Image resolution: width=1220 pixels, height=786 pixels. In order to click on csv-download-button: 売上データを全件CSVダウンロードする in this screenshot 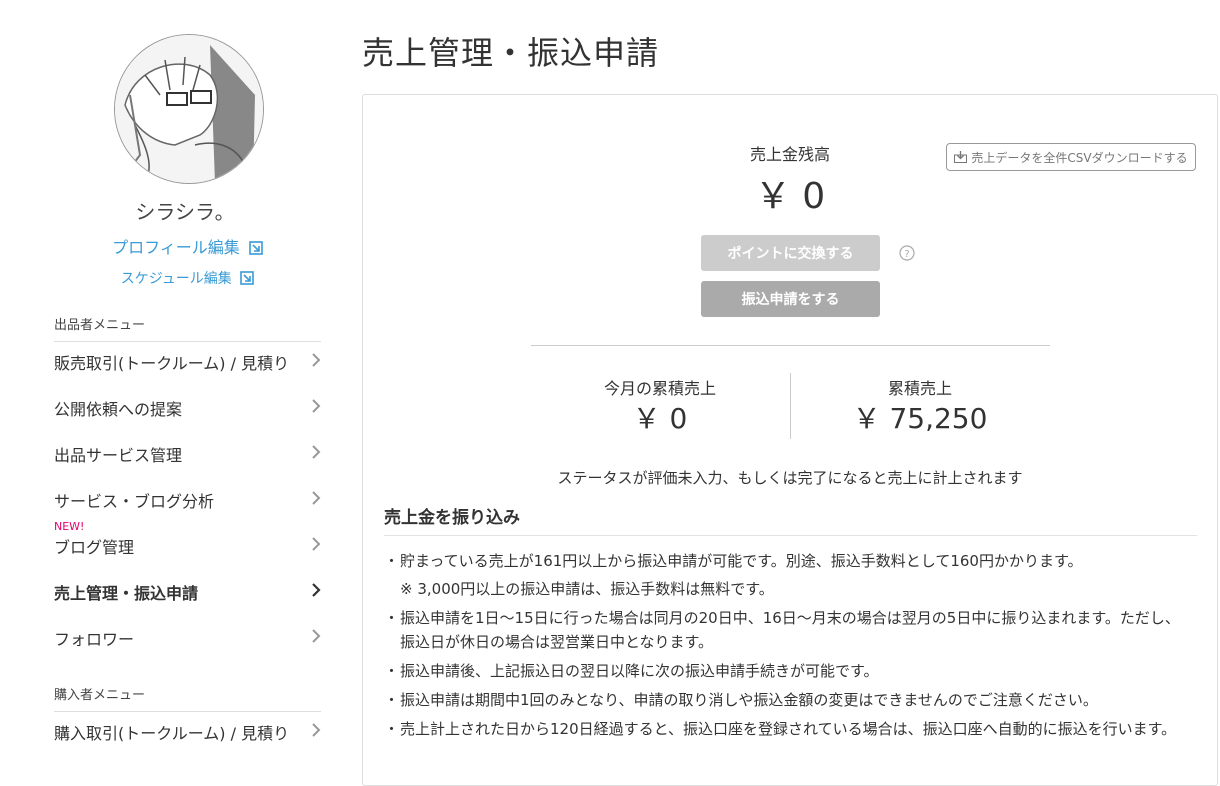, I will do `click(1071, 157)`.